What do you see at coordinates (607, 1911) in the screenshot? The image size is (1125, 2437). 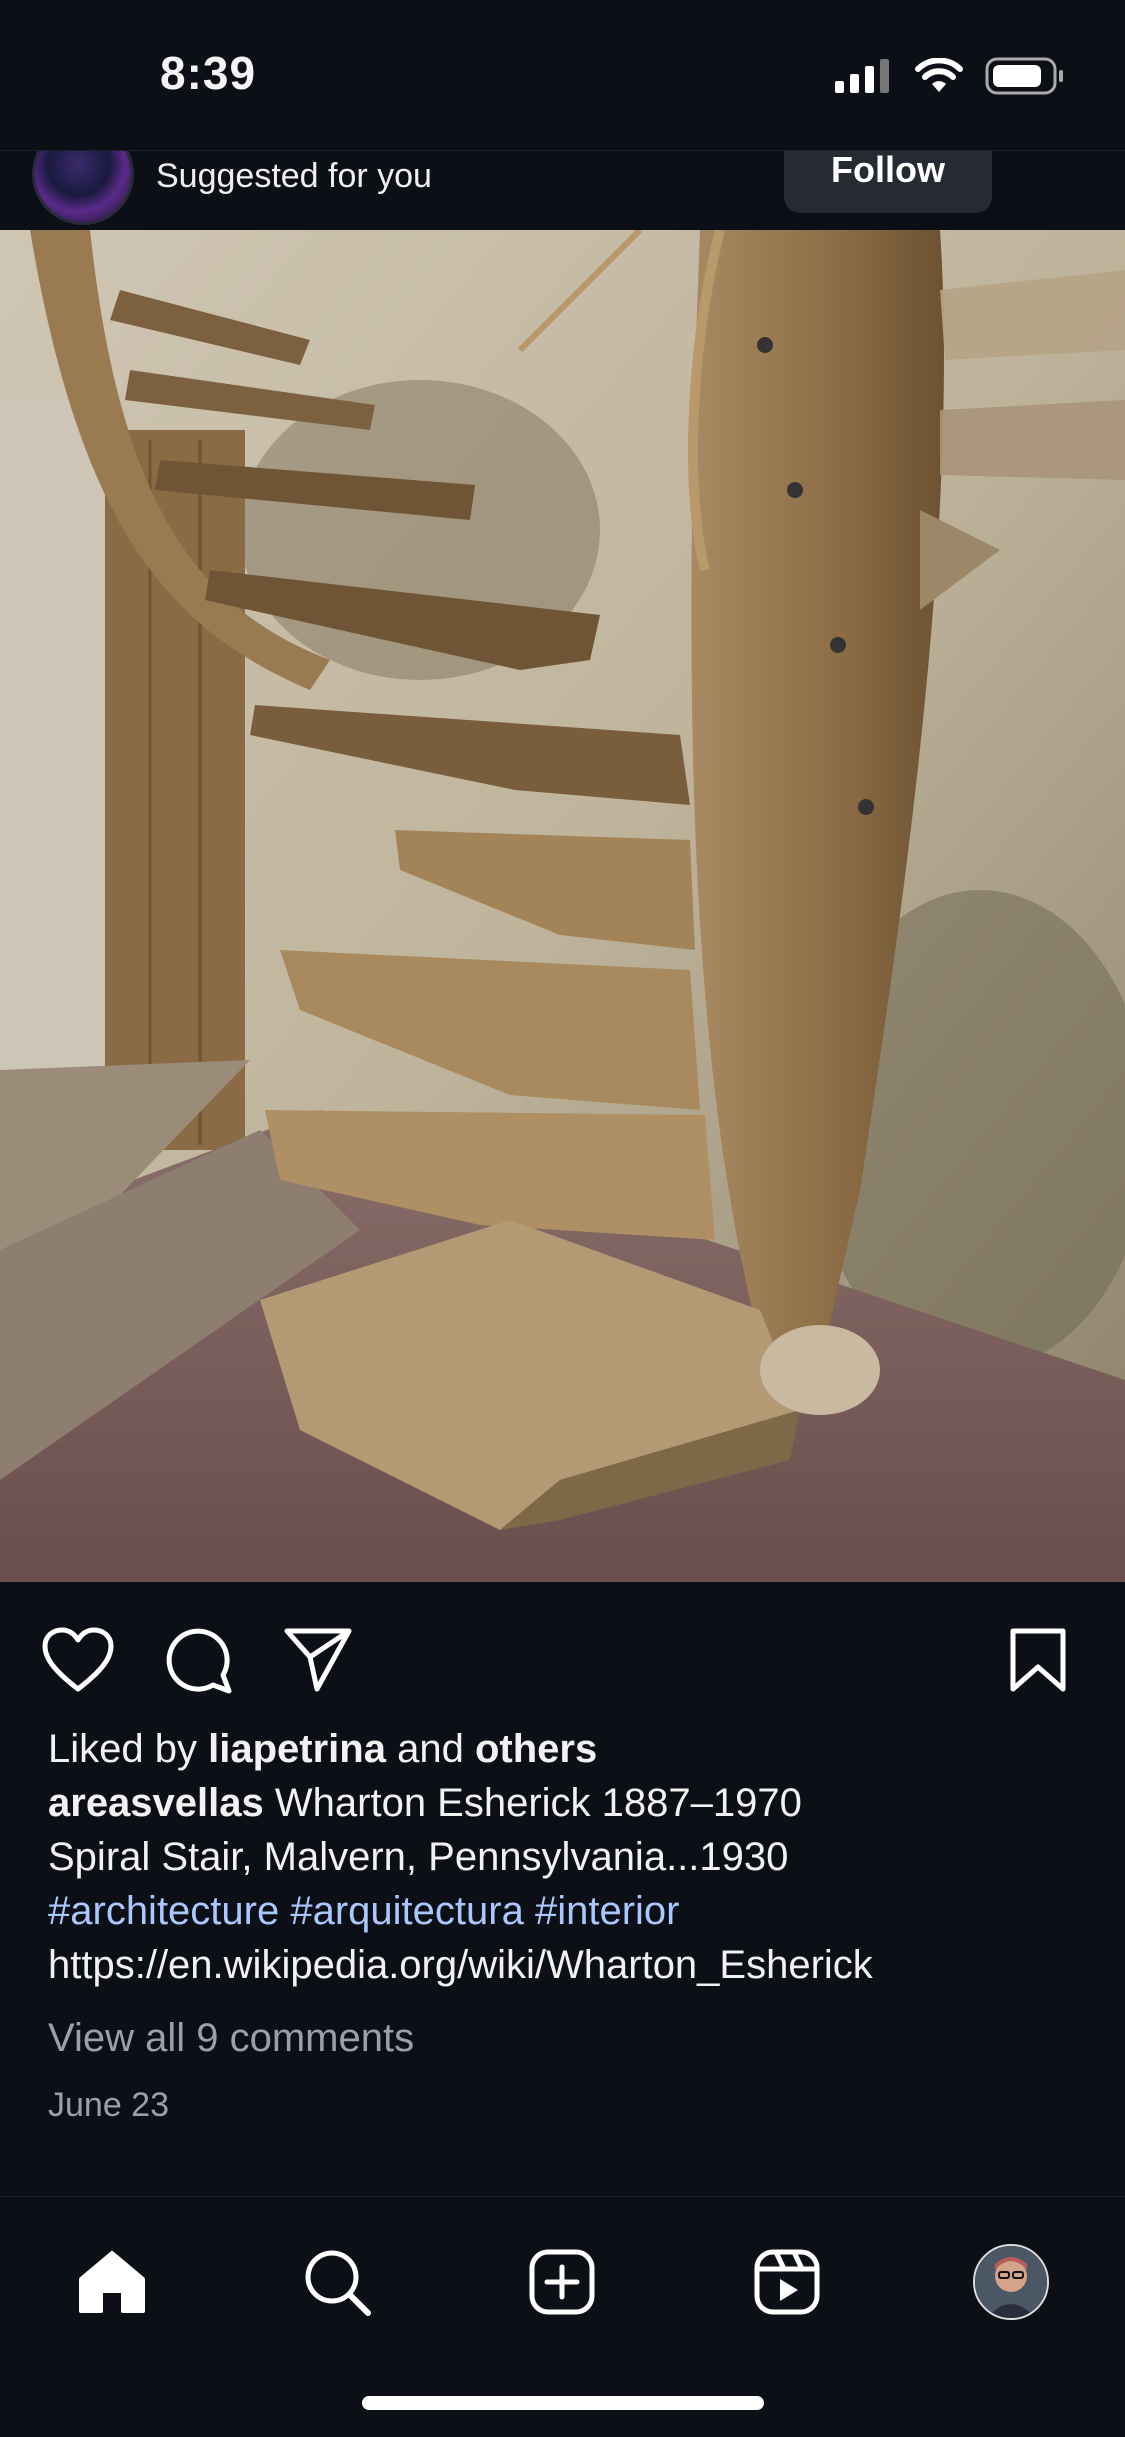 I see `hashtag-interior: #interior` at bounding box center [607, 1911].